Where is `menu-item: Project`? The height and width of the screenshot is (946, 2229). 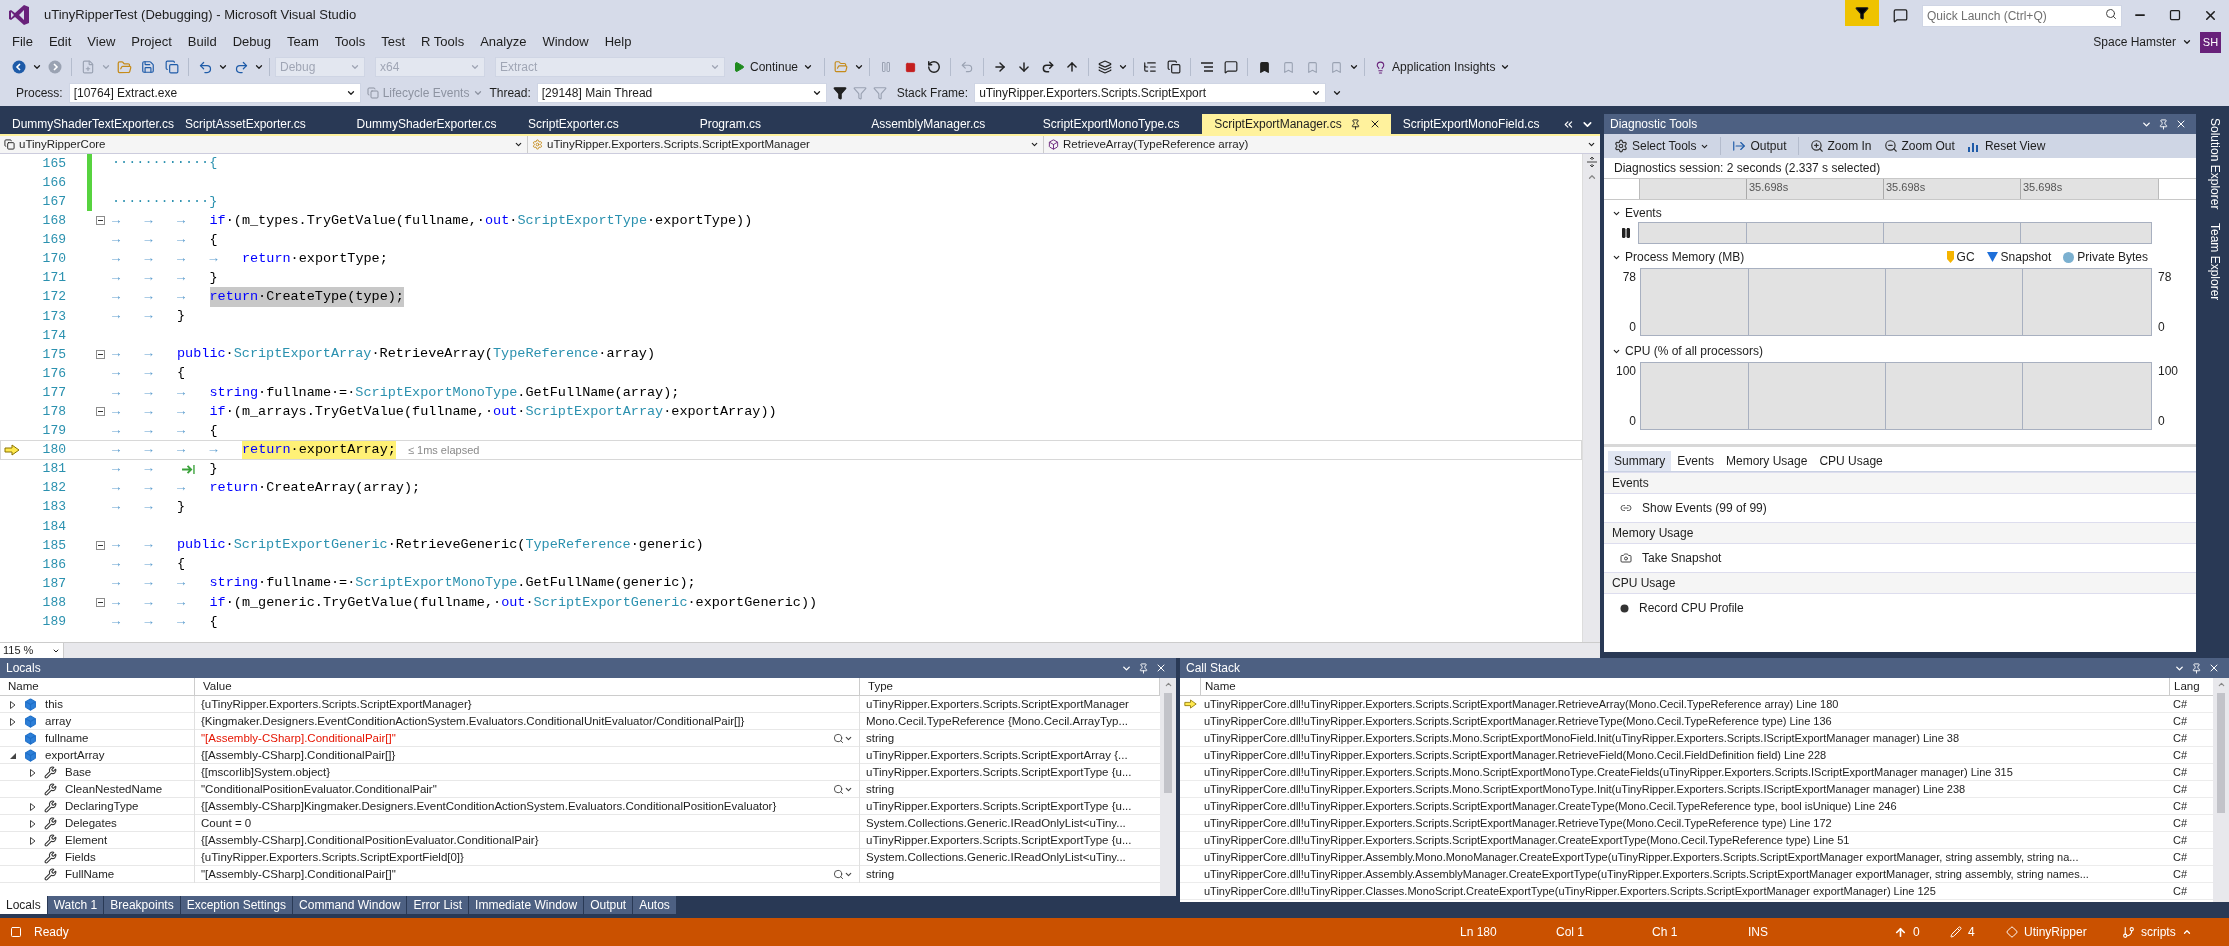 menu-item: Project is located at coordinates (151, 42).